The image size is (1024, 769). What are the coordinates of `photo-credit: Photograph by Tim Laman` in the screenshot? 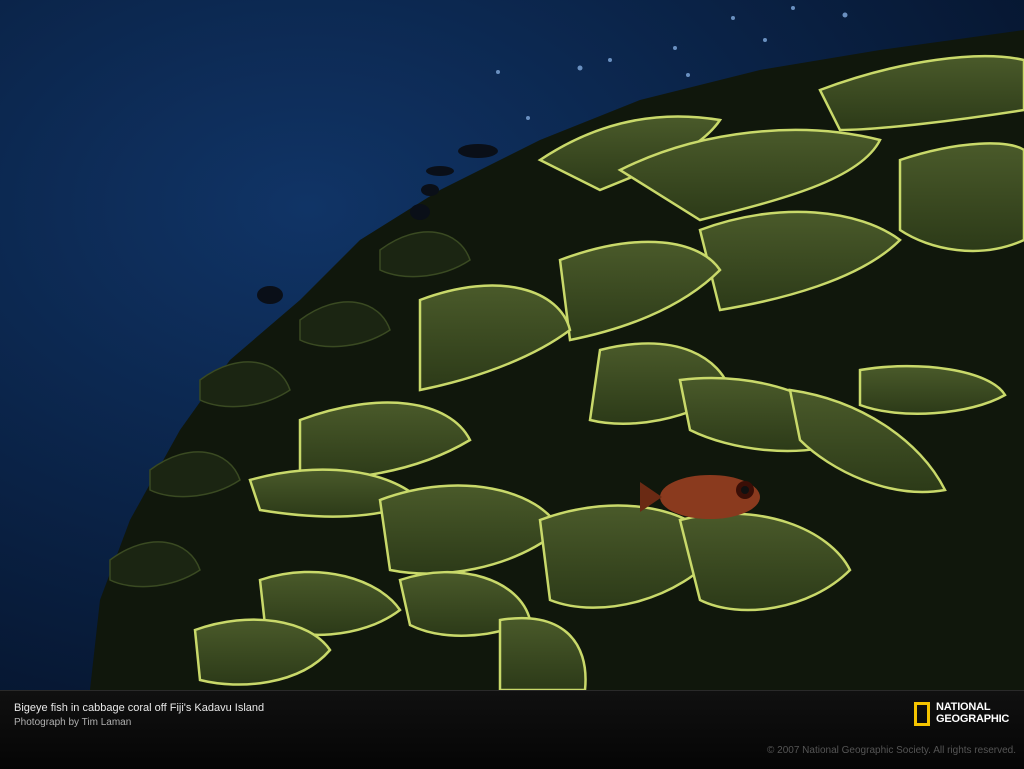 It's located at (73, 722).